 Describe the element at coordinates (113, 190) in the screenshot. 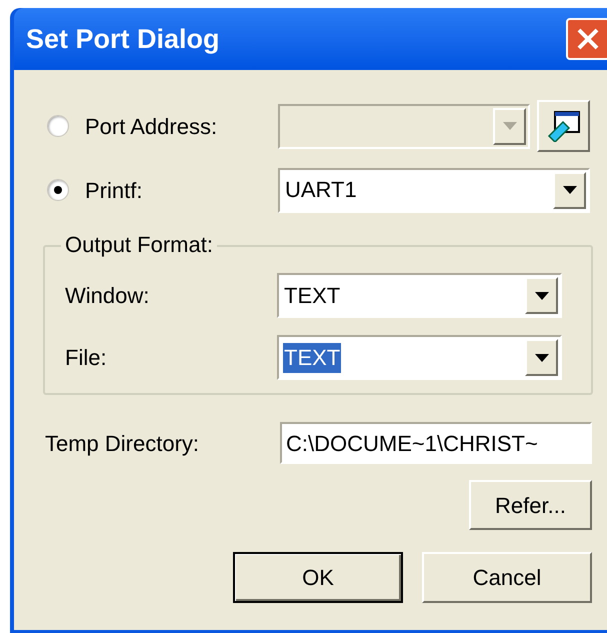

I see `radio-label: Printf:` at that location.